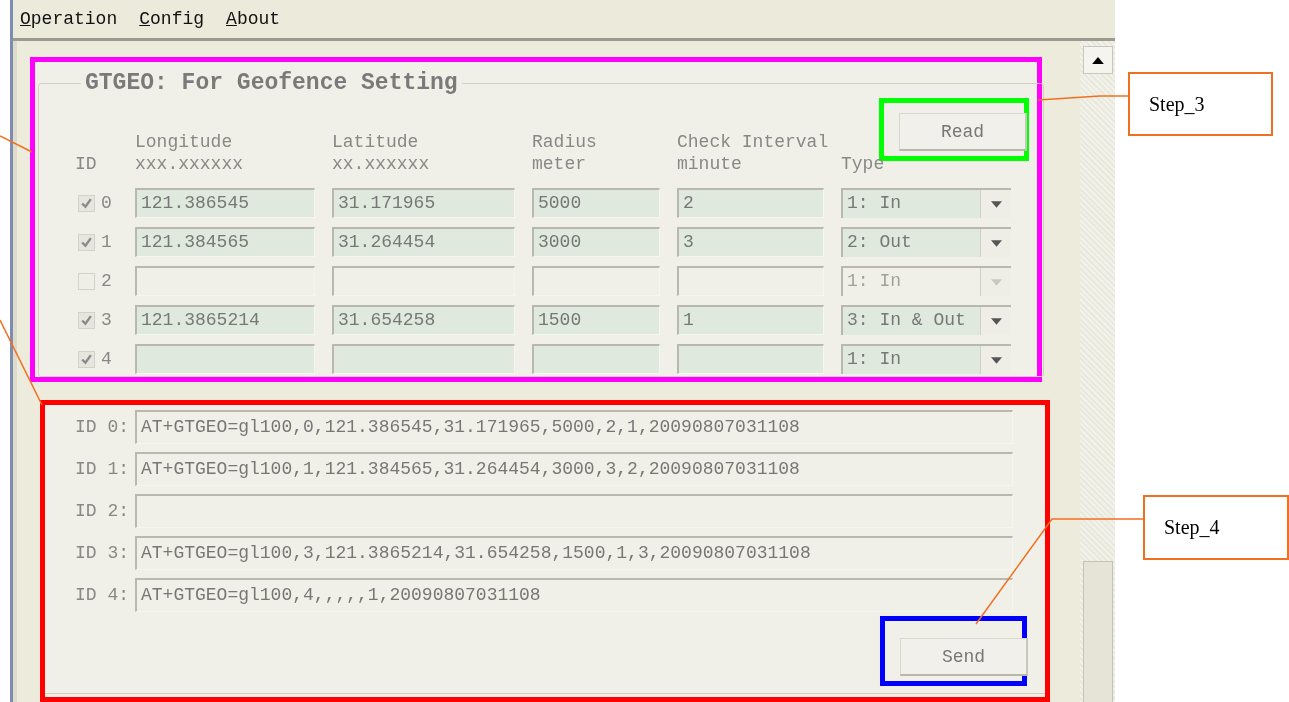 This screenshot has height=702, width=1289. I want to click on leader-line, so click(16, 144).